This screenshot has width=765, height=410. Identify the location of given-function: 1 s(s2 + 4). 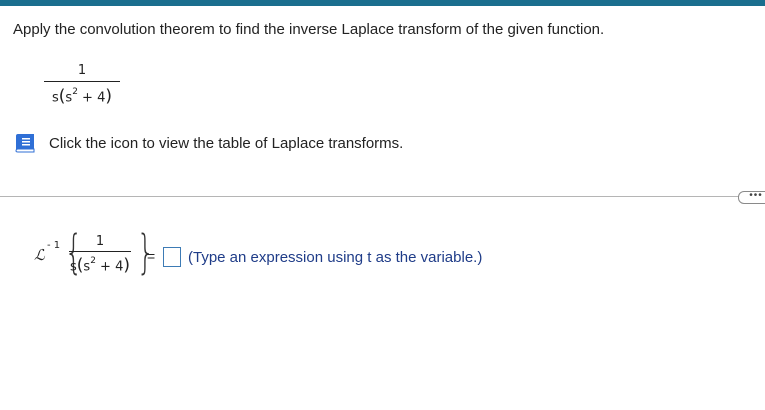
(82, 84).